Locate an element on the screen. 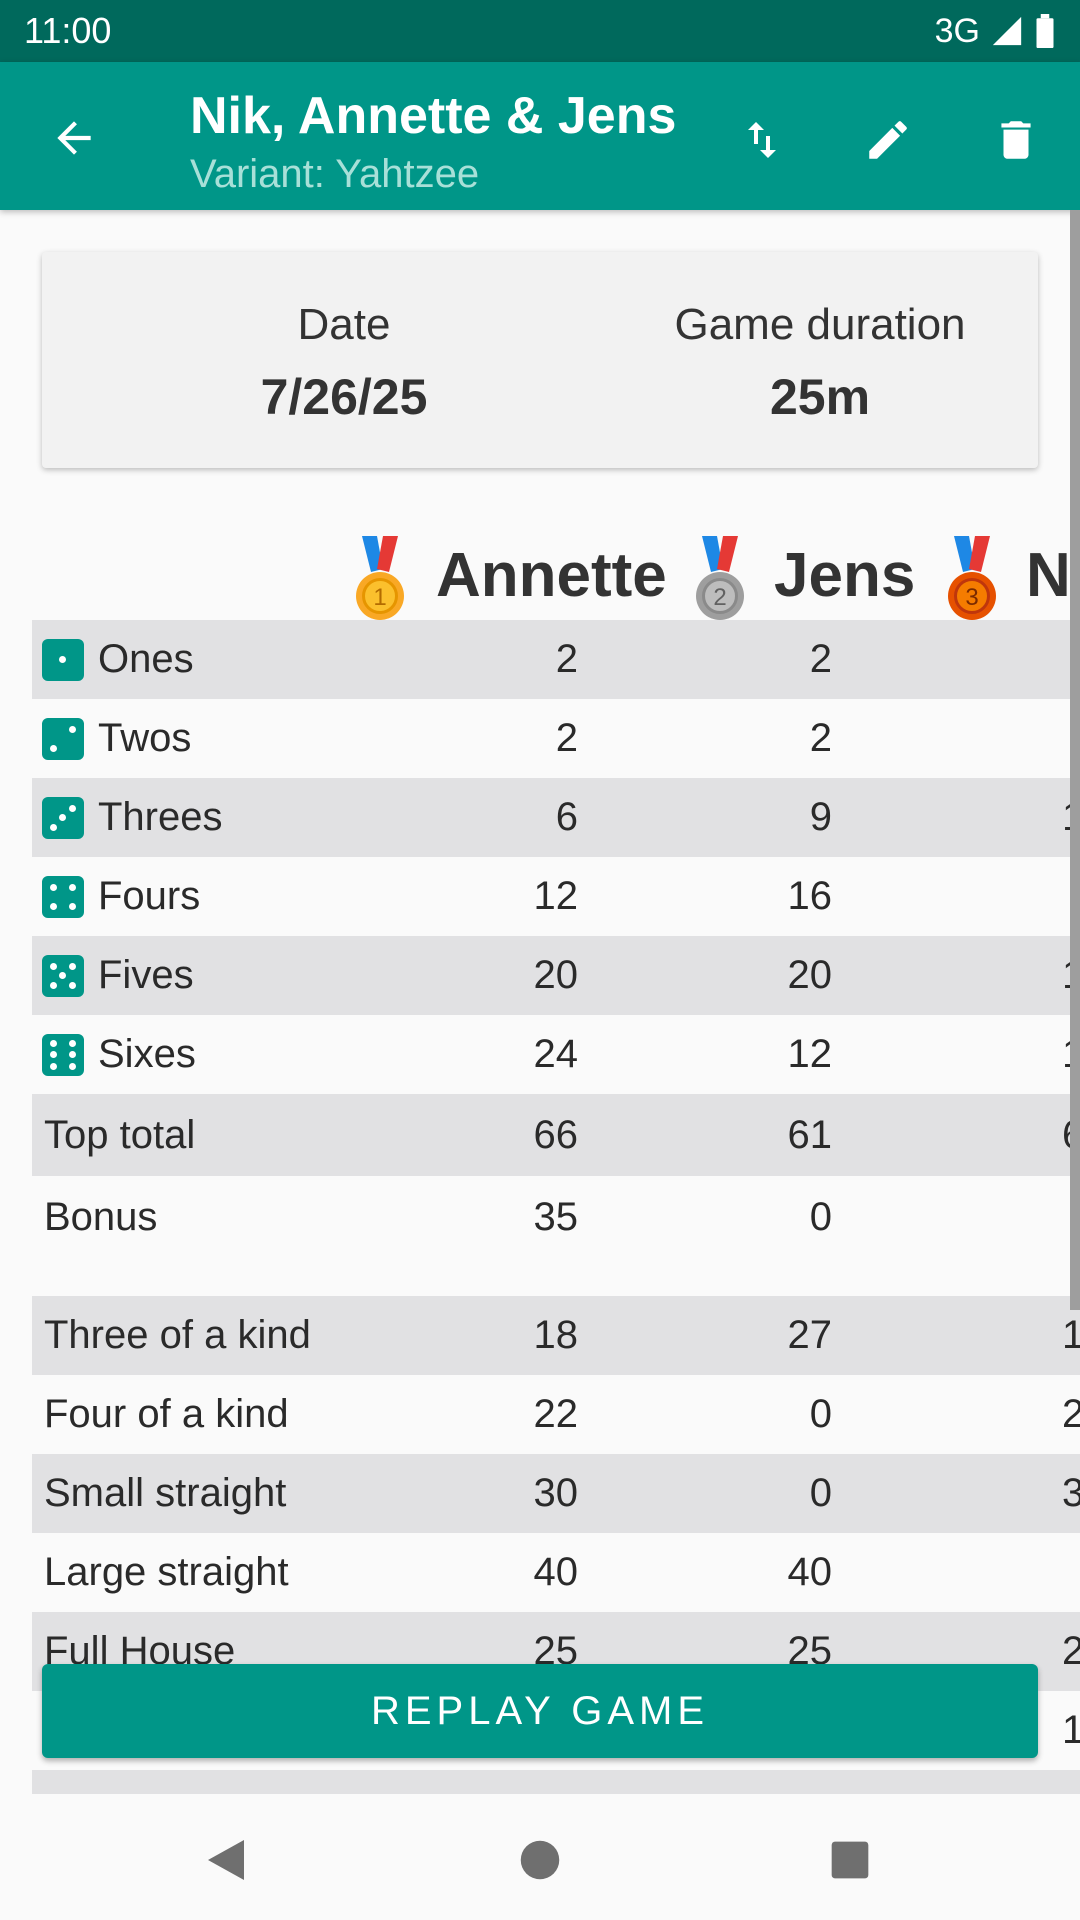 This screenshot has height=1920, width=1080. game-info-card: Date 7/26/25 Game duration 25m is located at coordinates (540, 360).